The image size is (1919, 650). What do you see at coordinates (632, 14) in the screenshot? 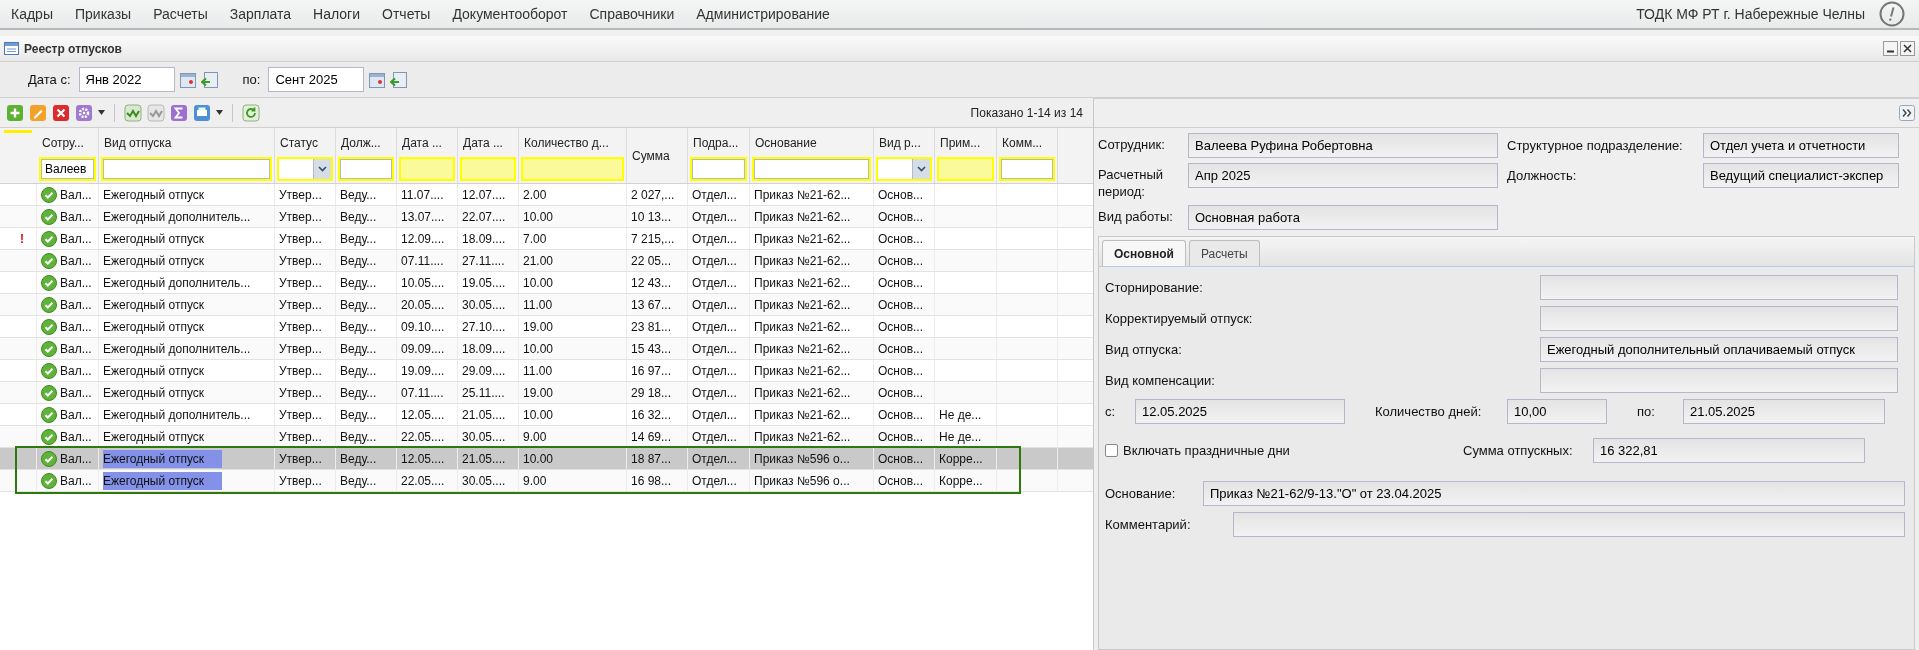
I see `menu-item: Справочники` at bounding box center [632, 14].